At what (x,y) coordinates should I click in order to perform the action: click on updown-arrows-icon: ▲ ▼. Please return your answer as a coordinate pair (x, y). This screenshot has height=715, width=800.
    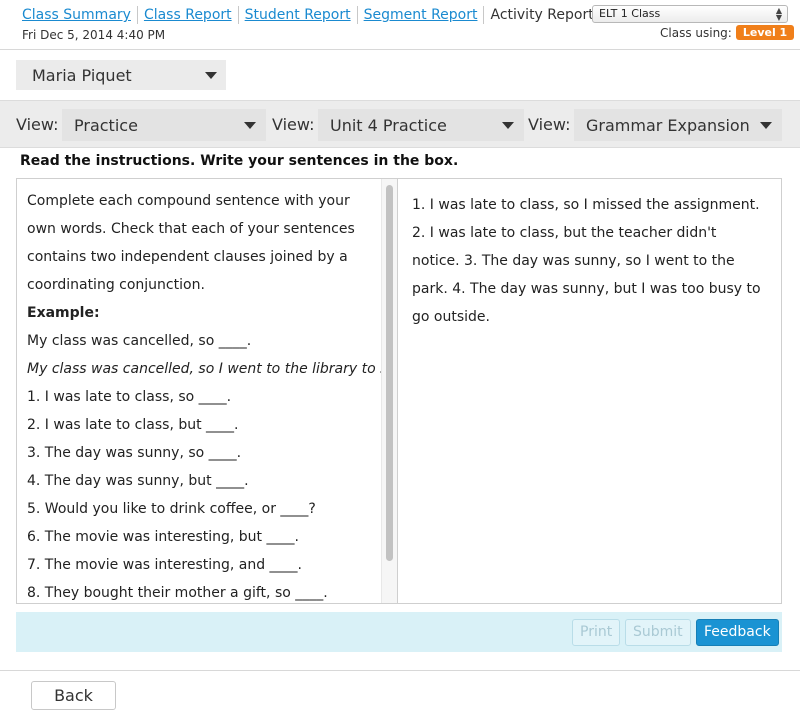
    Looking at the image, I should click on (778, 14).